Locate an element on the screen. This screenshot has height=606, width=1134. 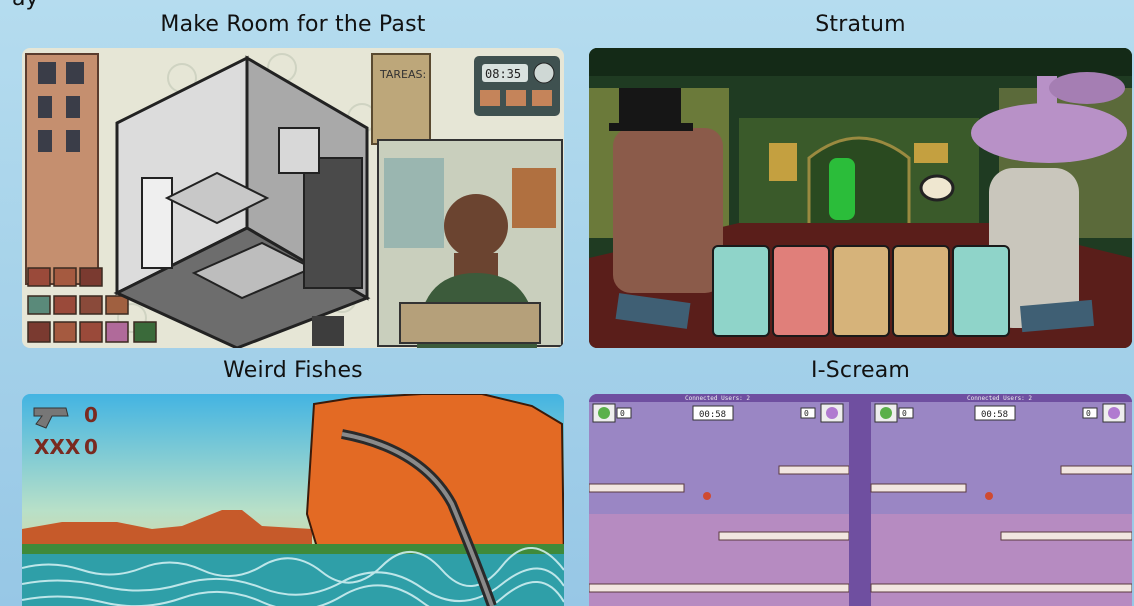
connected-users-right: Connected Users: 2 is located at coordinates (999, 398).